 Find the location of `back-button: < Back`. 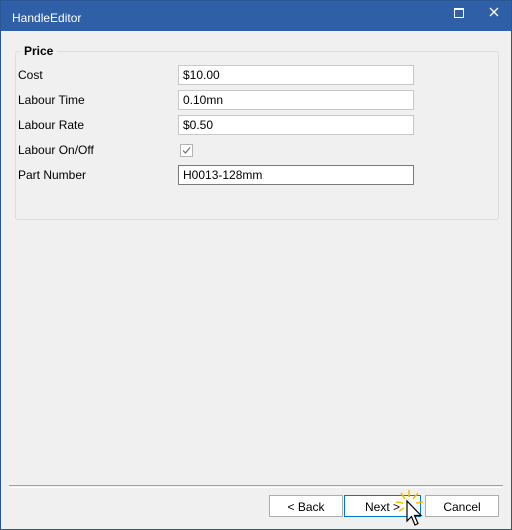

back-button: < Back is located at coordinates (306, 506).